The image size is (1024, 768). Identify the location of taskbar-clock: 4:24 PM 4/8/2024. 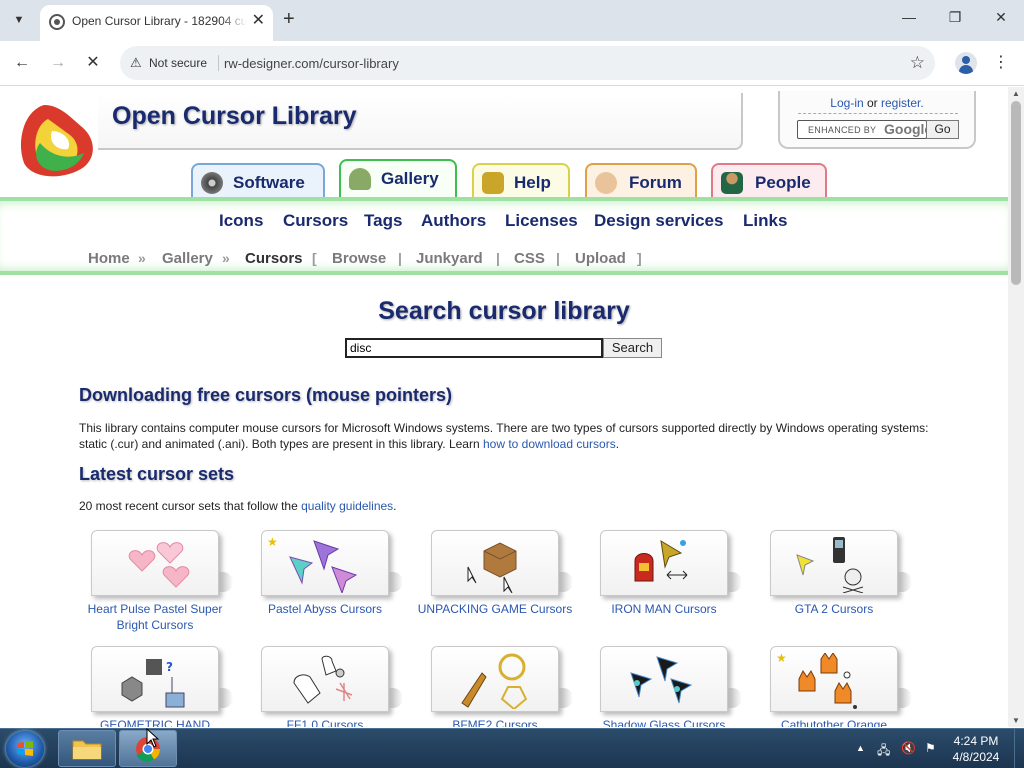
(976, 749).